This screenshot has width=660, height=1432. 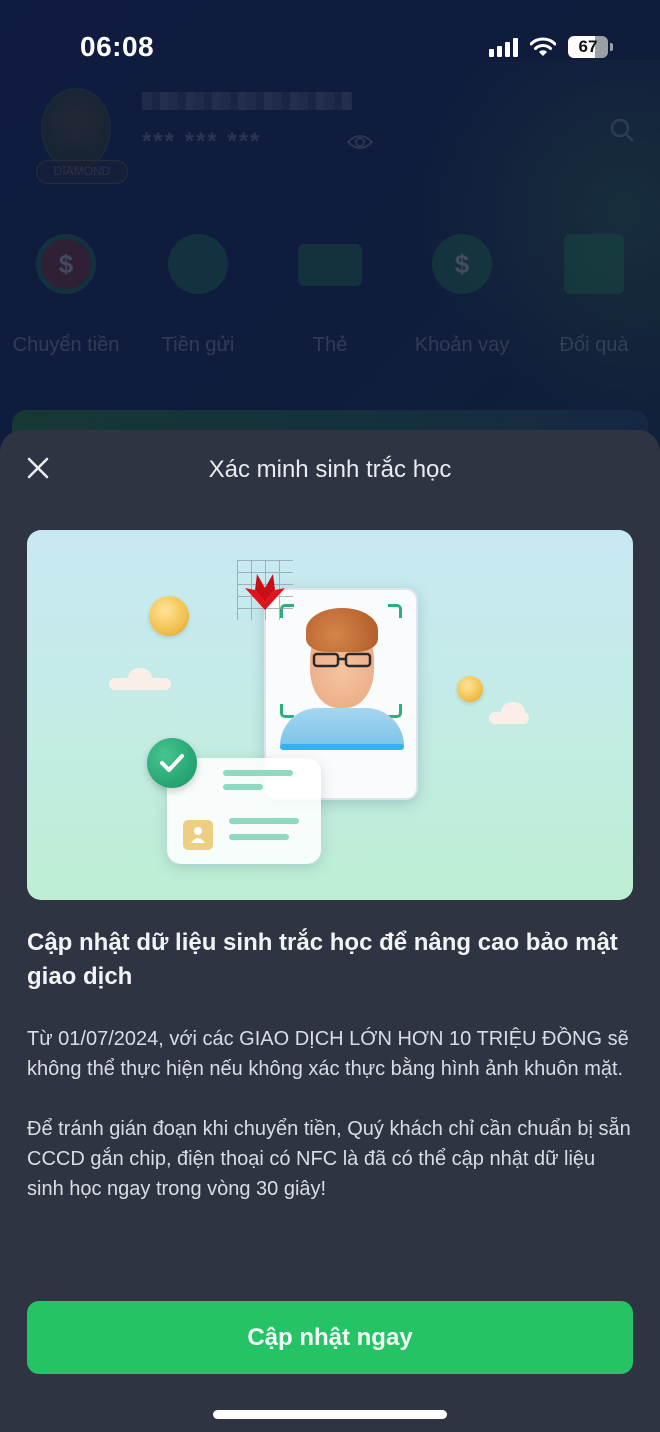 What do you see at coordinates (172, 763) in the screenshot?
I see `check-icon` at bounding box center [172, 763].